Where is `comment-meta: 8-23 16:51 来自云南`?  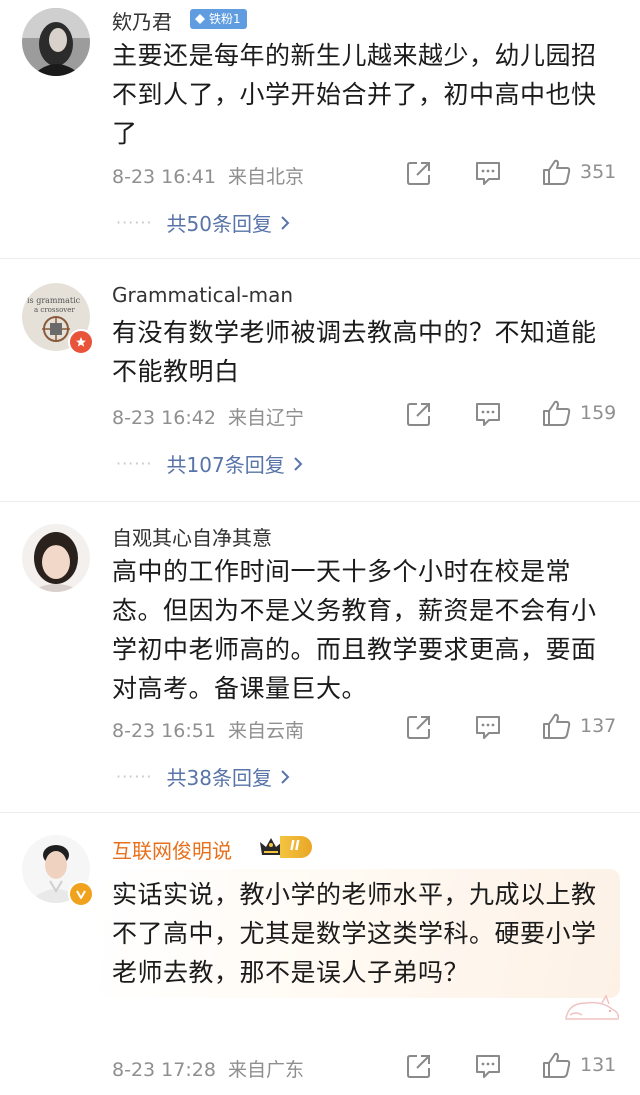 comment-meta: 8-23 16:51 来自云南 is located at coordinates (208, 729).